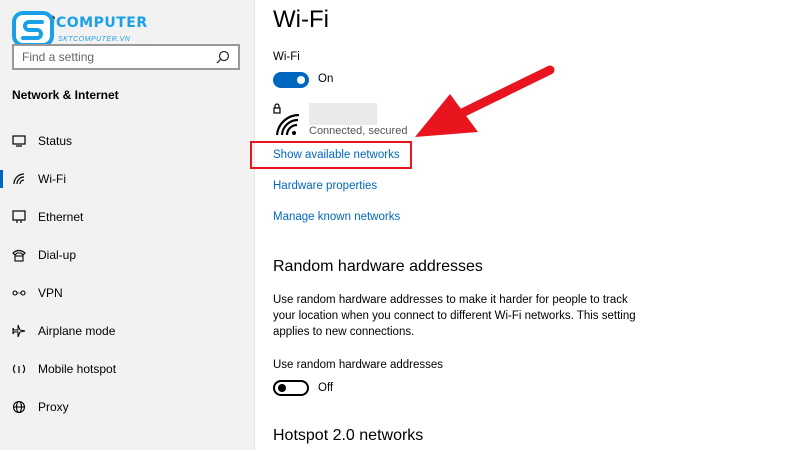  What do you see at coordinates (94, 39) in the screenshot?
I see `logo-sub: SKTCOMPUTER.VN` at bounding box center [94, 39].